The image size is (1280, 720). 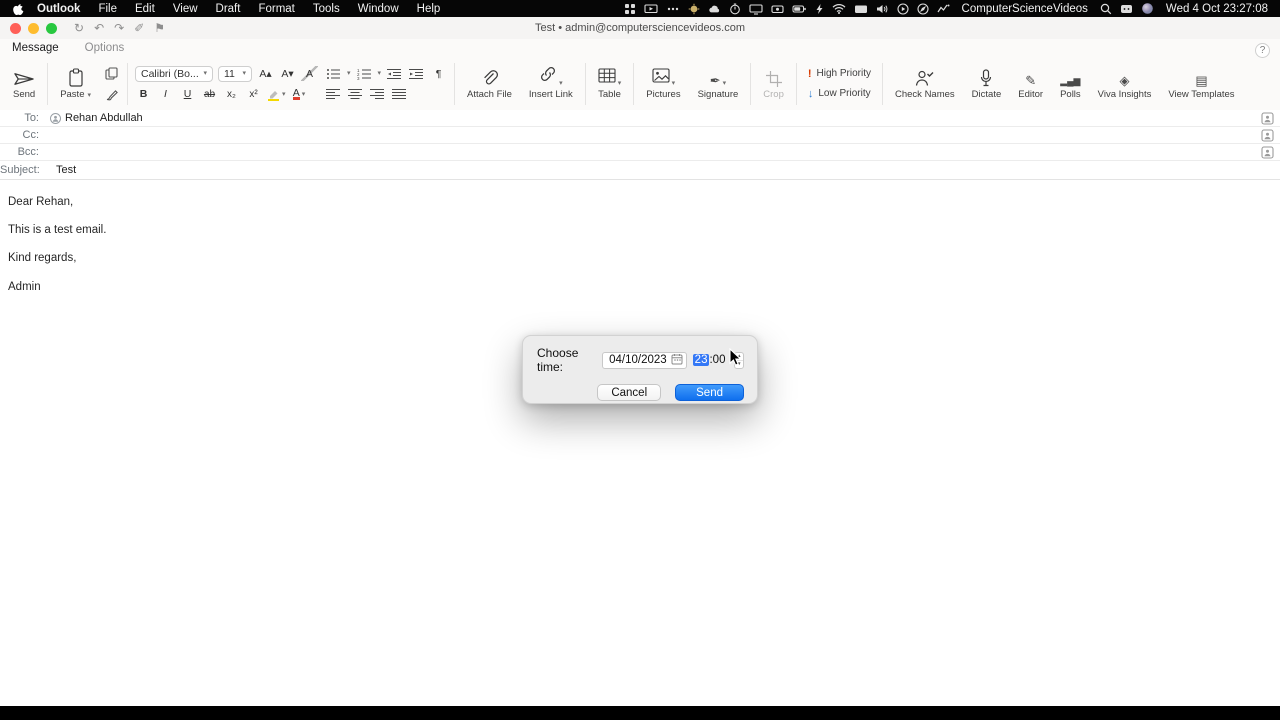 What do you see at coordinates (364, 73) in the screenshot?
I see `numbering-button: 123` at bounding box center [364, 73].